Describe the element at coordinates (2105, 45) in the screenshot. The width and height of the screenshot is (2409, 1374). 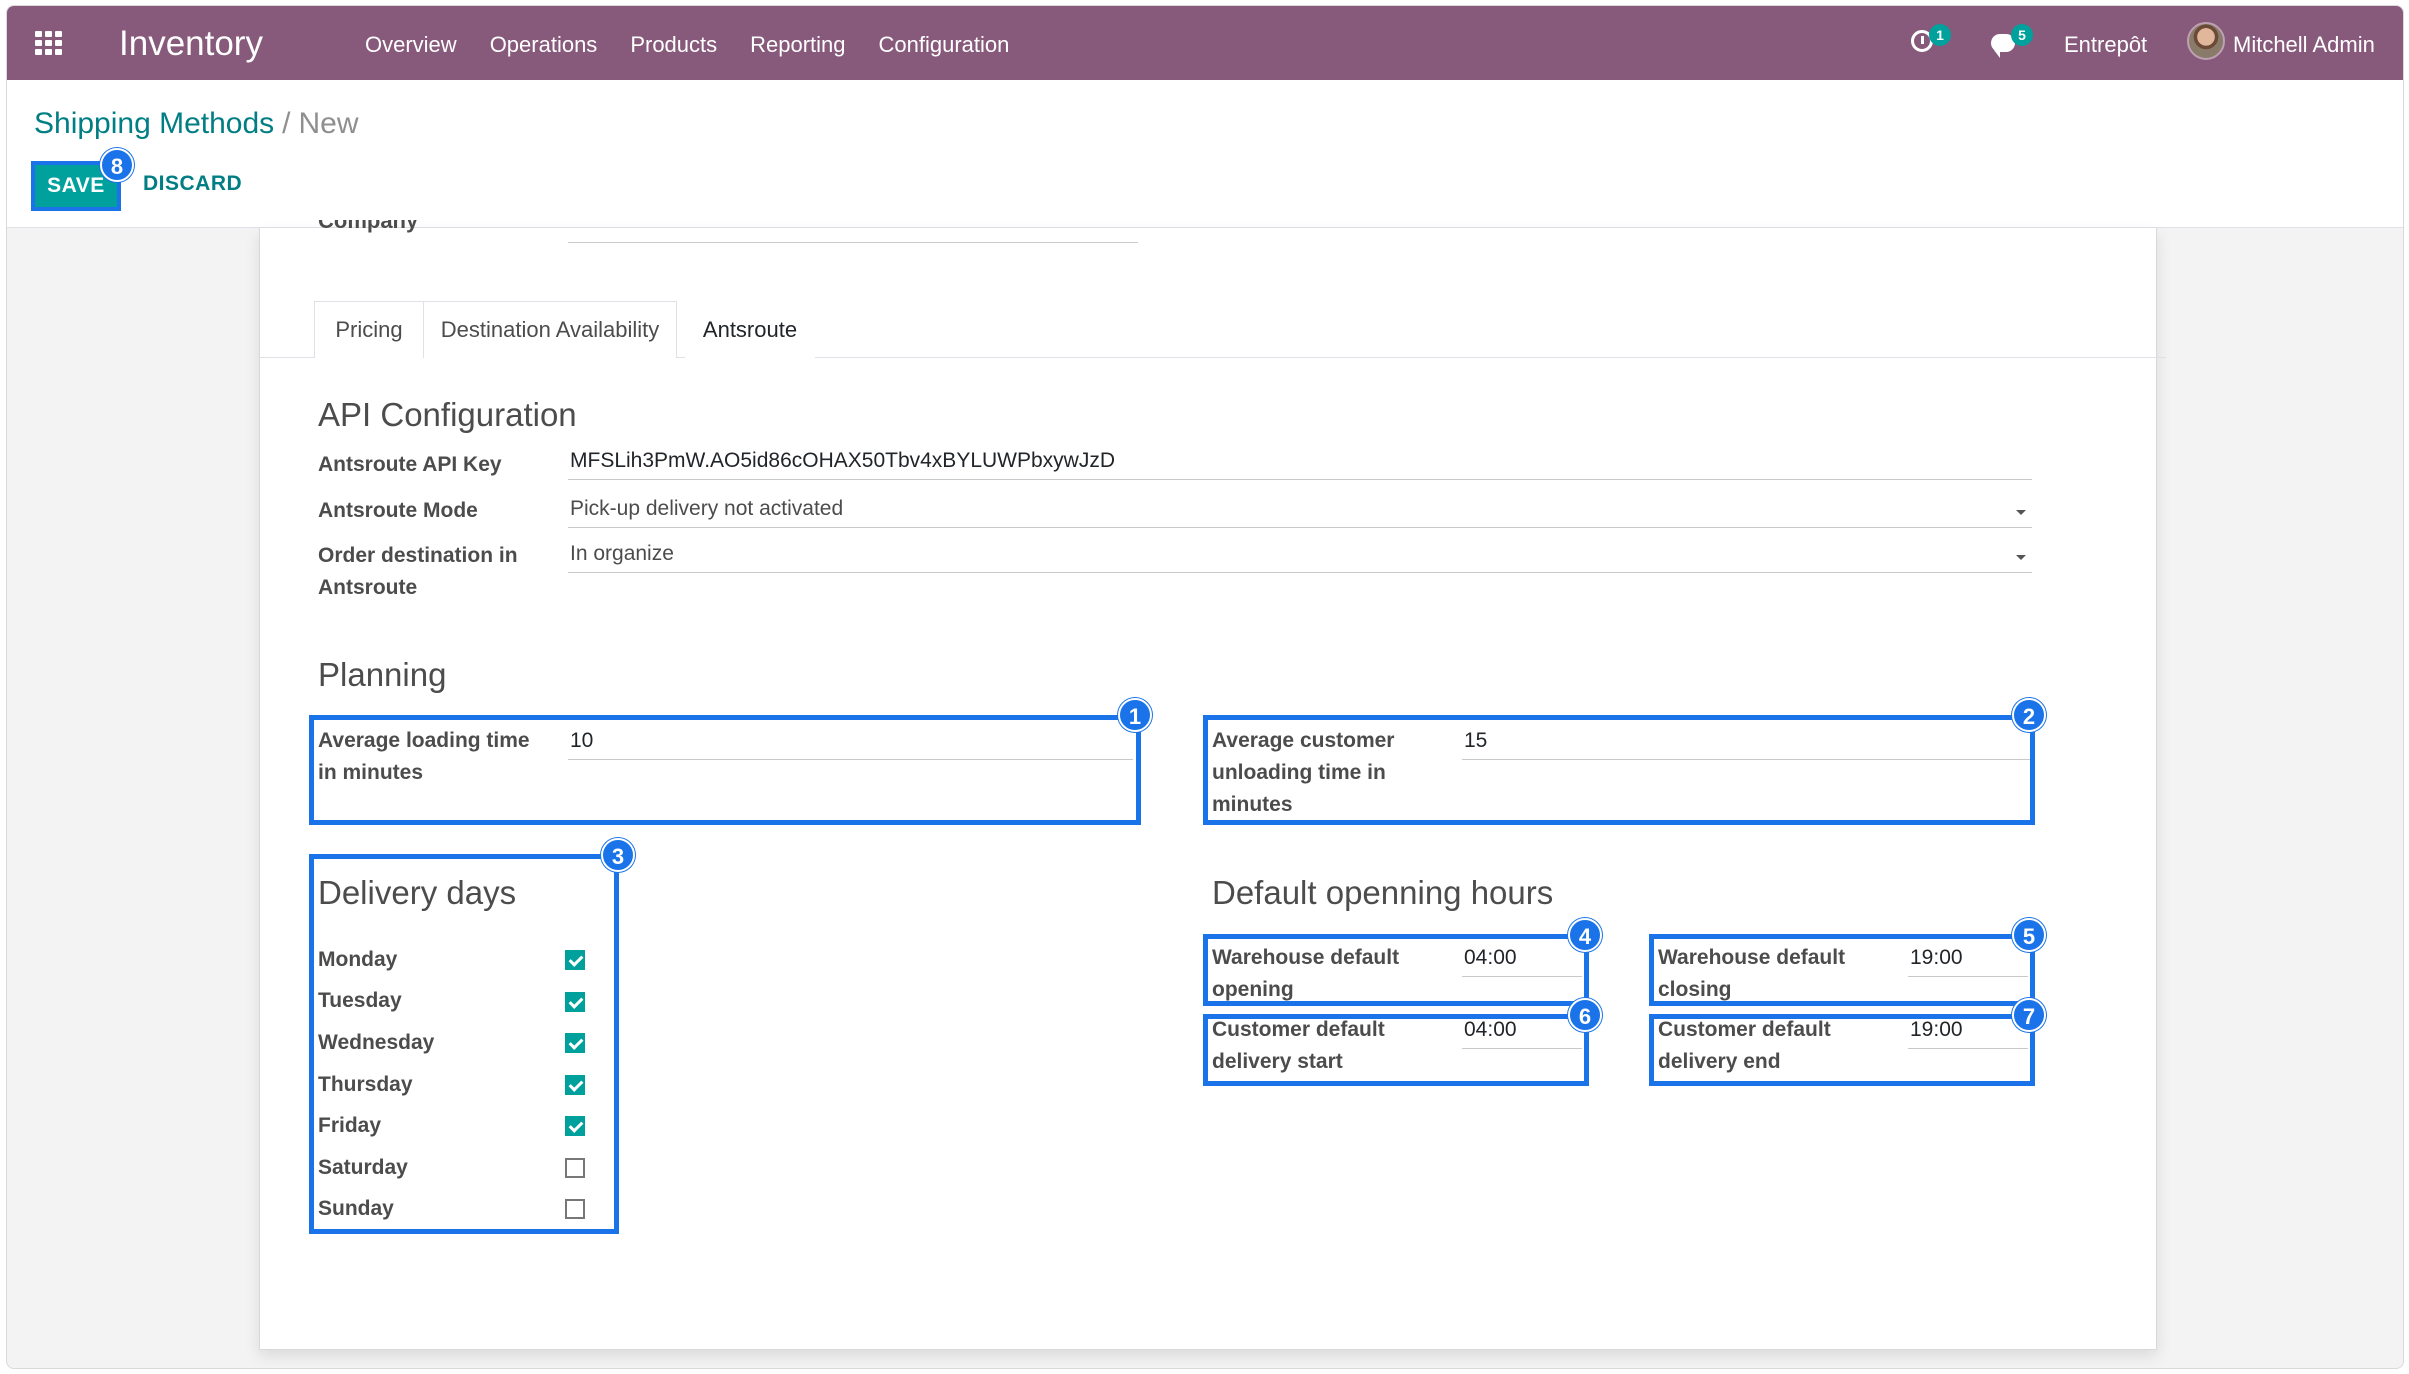
I see `company-switcher: Entrepôt` at that location.